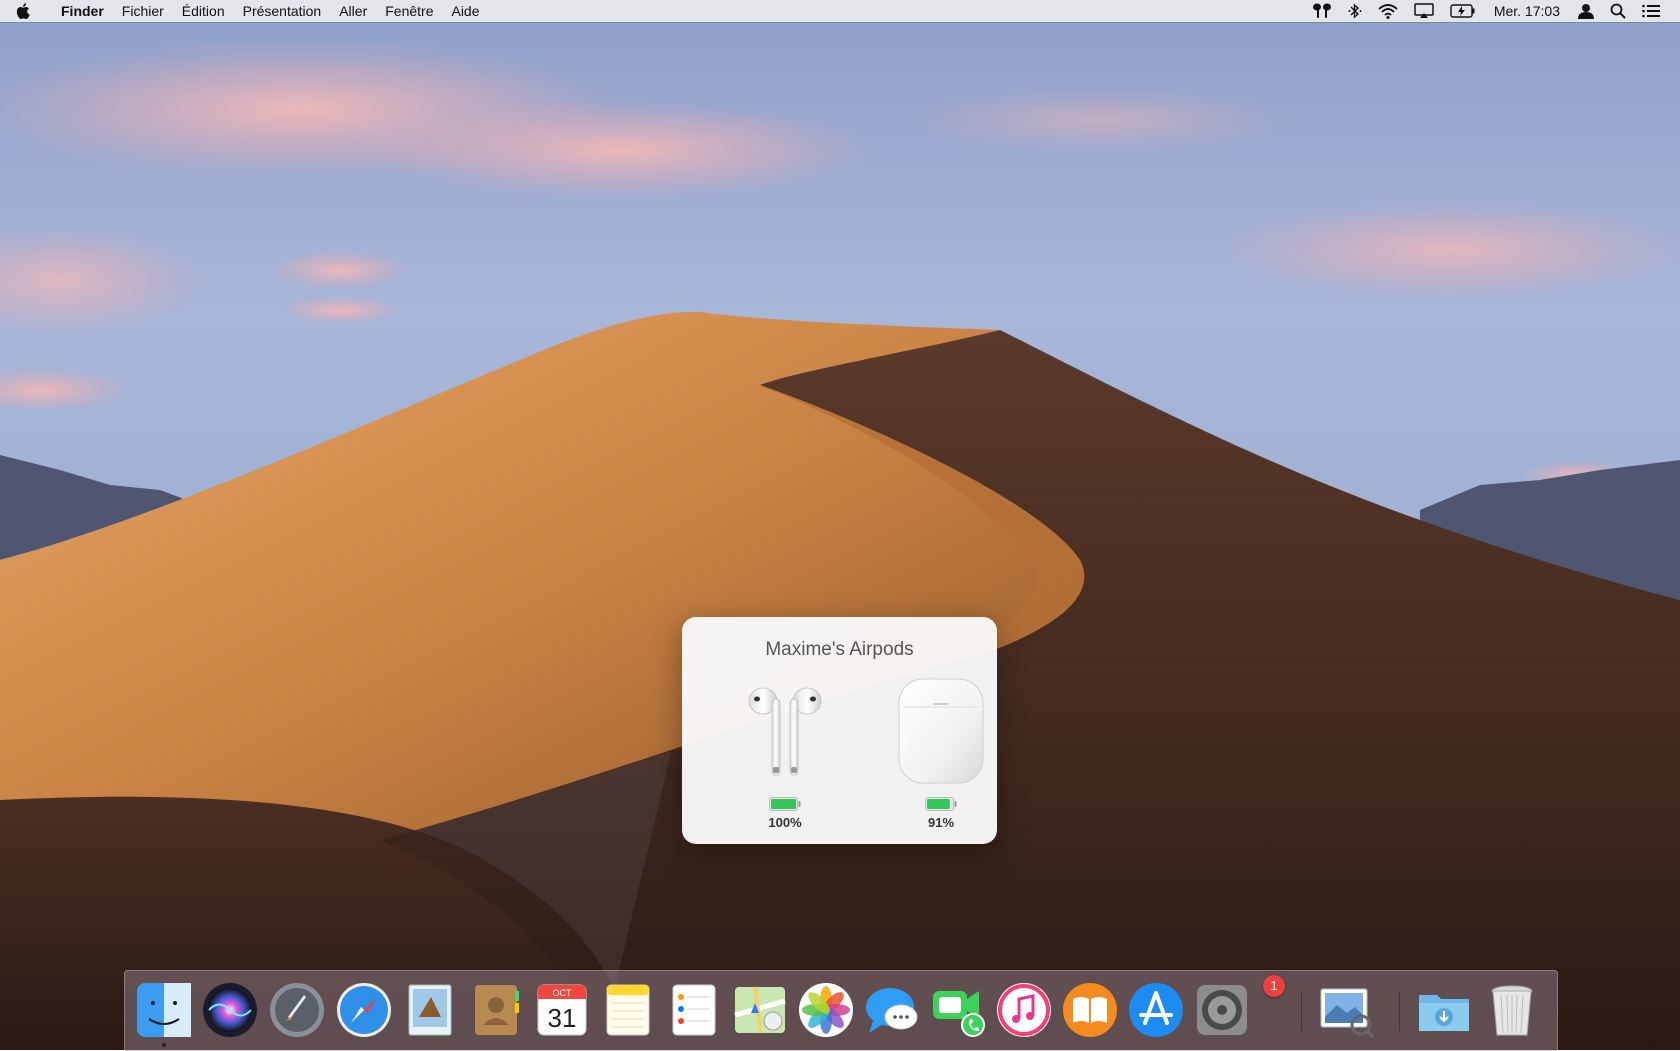  What do you see at coordinates (27, 11) in the screenshot?
I see `apple-menu-icon` at bounding box center [27, 11].